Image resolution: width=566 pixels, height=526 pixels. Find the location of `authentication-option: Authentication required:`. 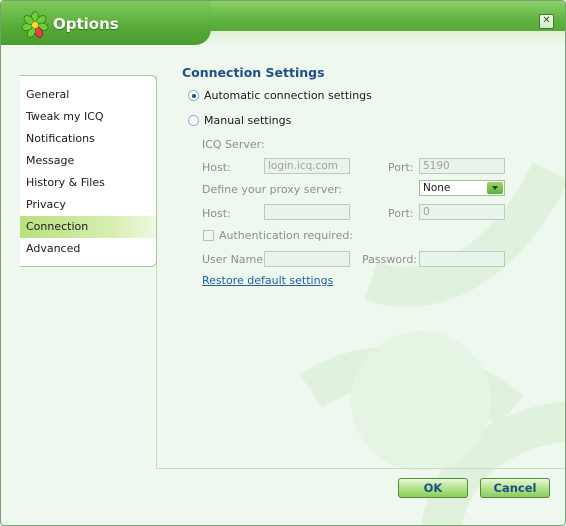

authentication-option: Authentication required: is located at coordinates (278, 235).